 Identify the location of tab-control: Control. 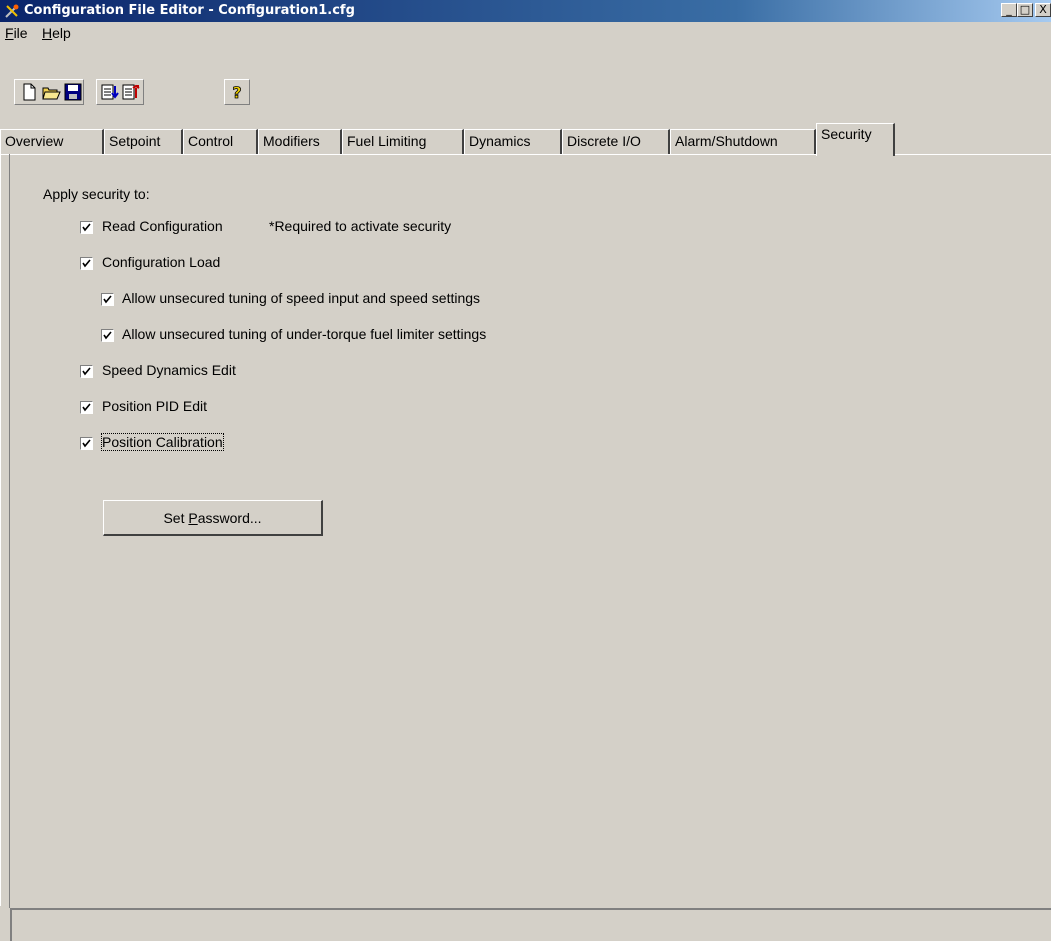
(220, 142).